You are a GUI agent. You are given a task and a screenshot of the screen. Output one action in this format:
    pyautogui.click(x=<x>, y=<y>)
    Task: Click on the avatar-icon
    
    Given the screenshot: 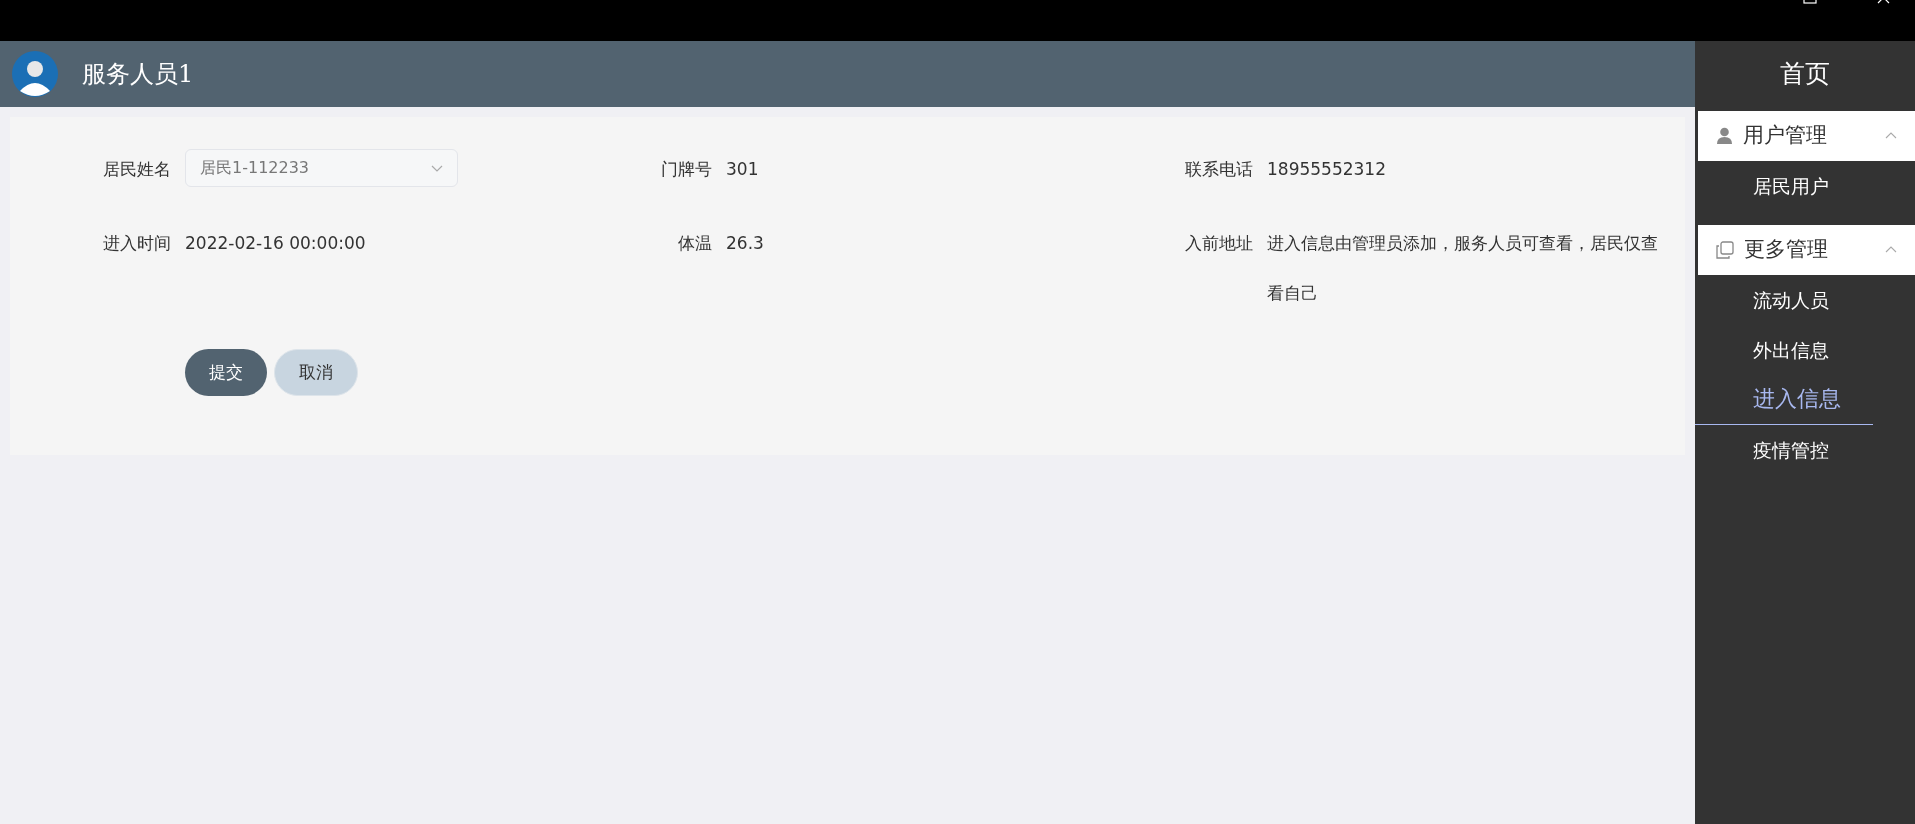 What is the action you would take?
    pyautogui.click(x=35, y=74)
    